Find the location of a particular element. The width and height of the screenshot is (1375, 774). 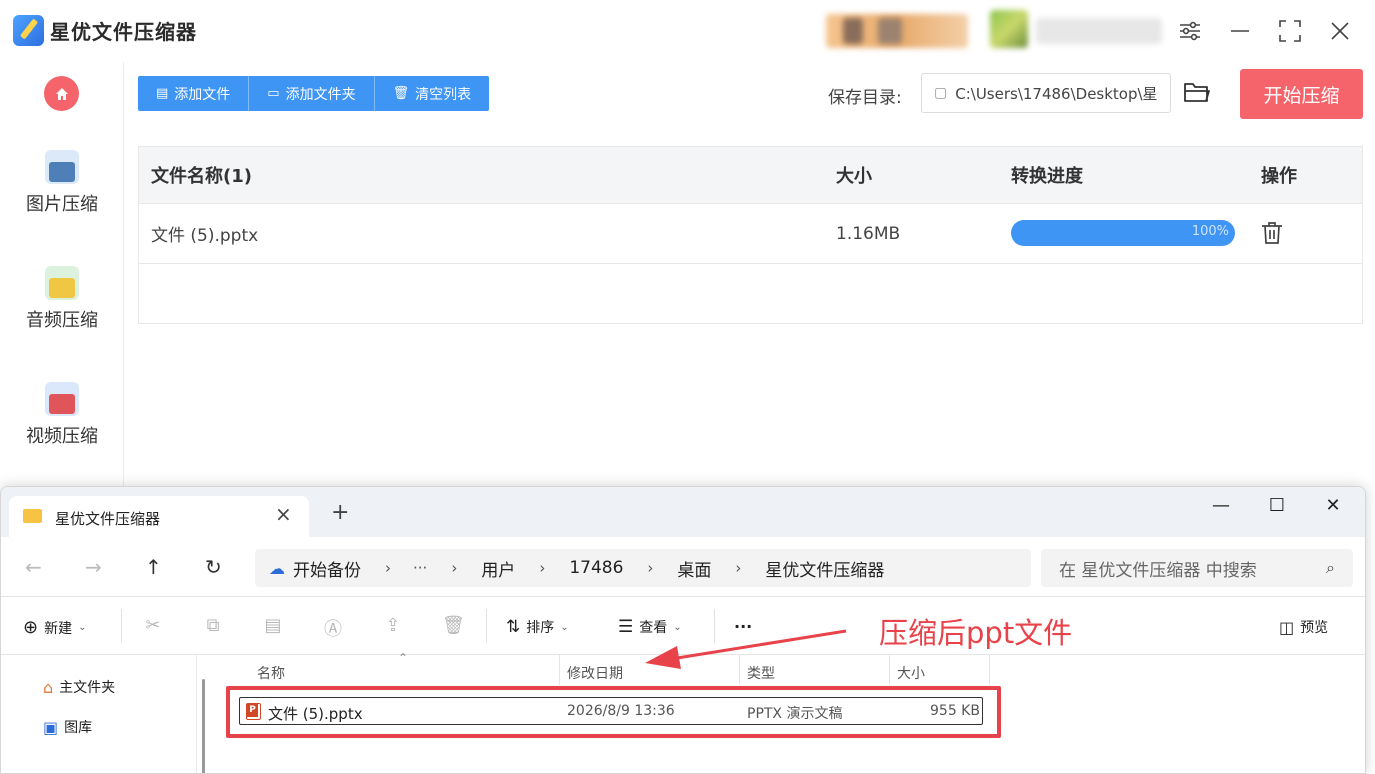

annotation-label: 压缩后ppt文件 is located at coordinates (976, 633).